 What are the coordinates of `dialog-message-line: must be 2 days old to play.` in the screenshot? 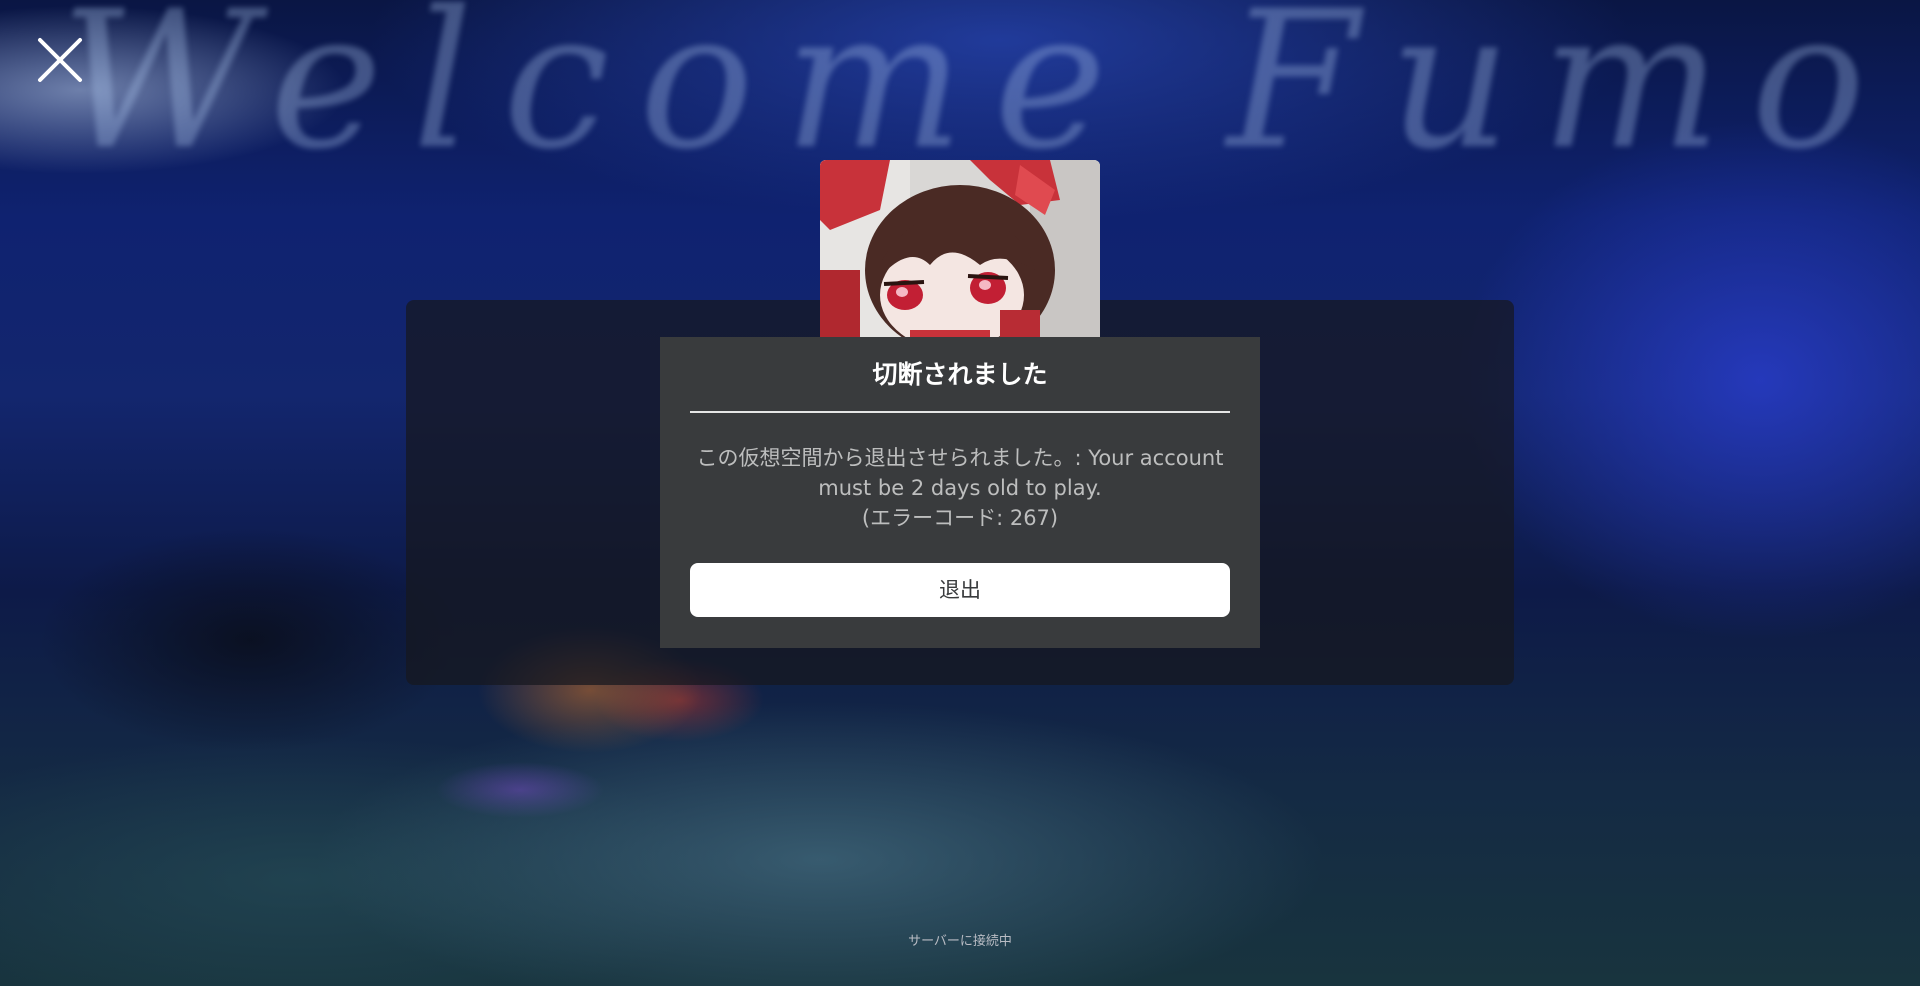 It's located at (960, 488).